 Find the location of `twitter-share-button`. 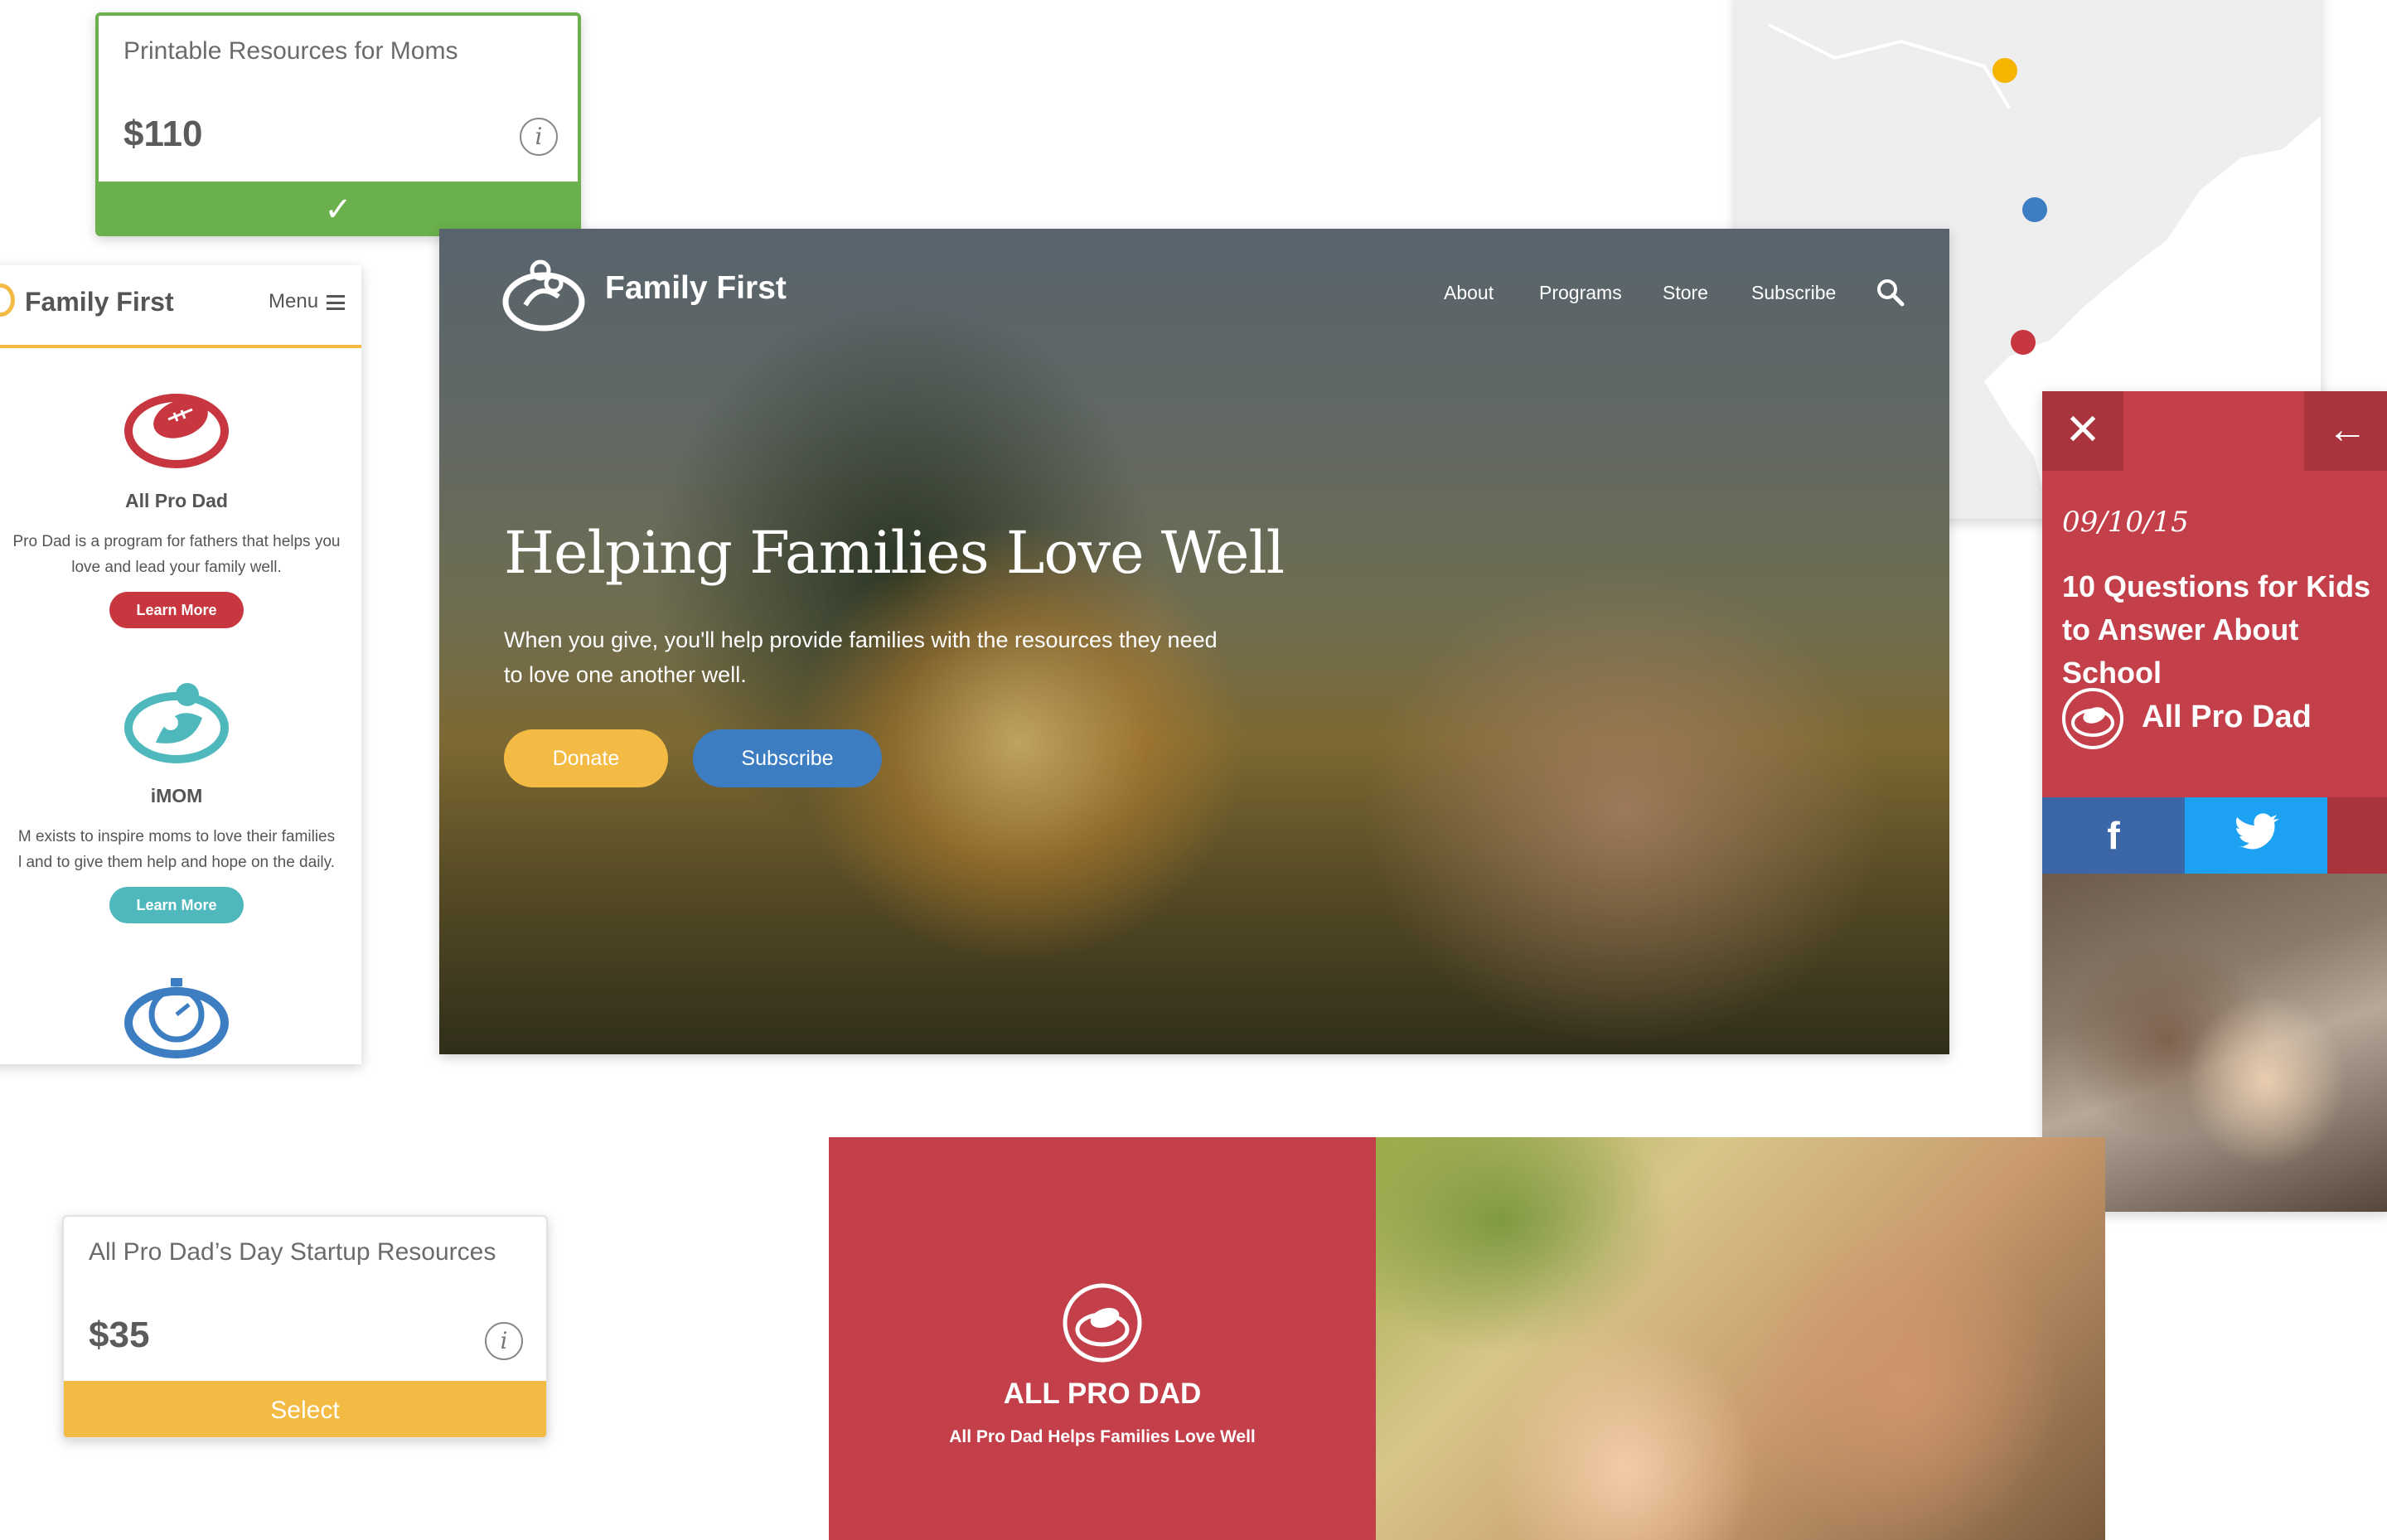

twitter-share-button is located at coordinates (2256, 835).